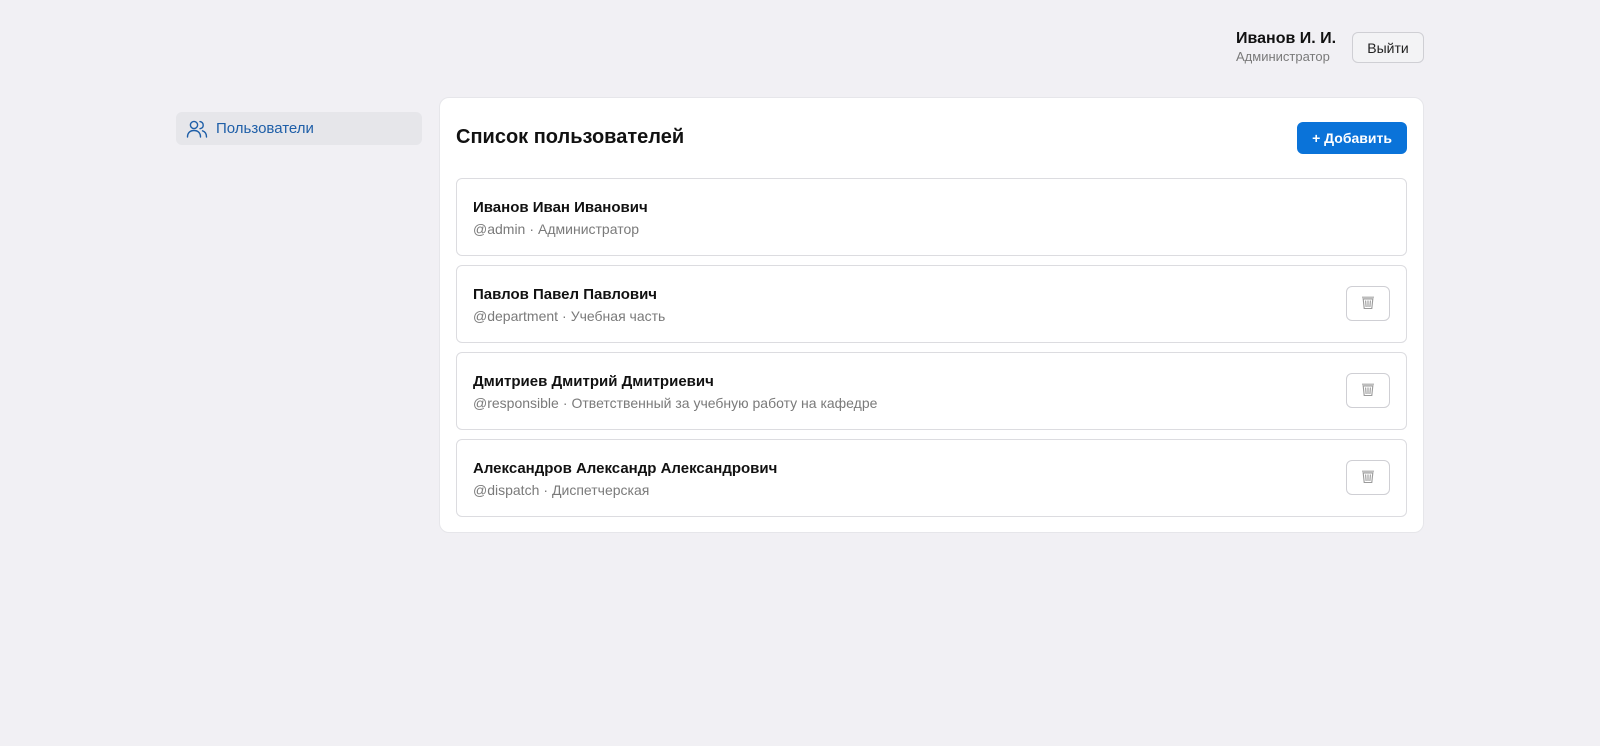 The image size is (1600, 746). Describe the element at coordinates (589, 229) in the screenshot. I see `user-role: Администратор` at that location.